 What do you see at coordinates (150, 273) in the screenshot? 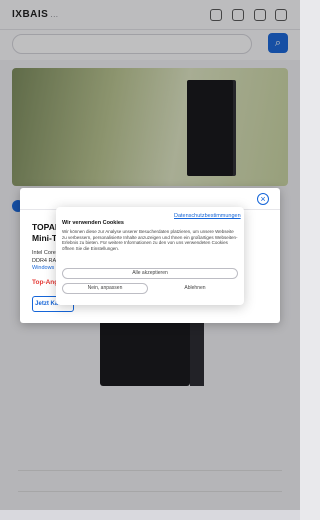
I see `accept-all-button: Alle akzeptieren` at bounding box center [150, 273].